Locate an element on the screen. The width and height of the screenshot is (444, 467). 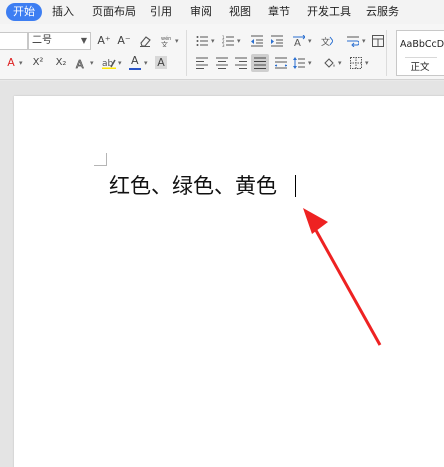
arrow-shaft is located at coordinates (346, 285).